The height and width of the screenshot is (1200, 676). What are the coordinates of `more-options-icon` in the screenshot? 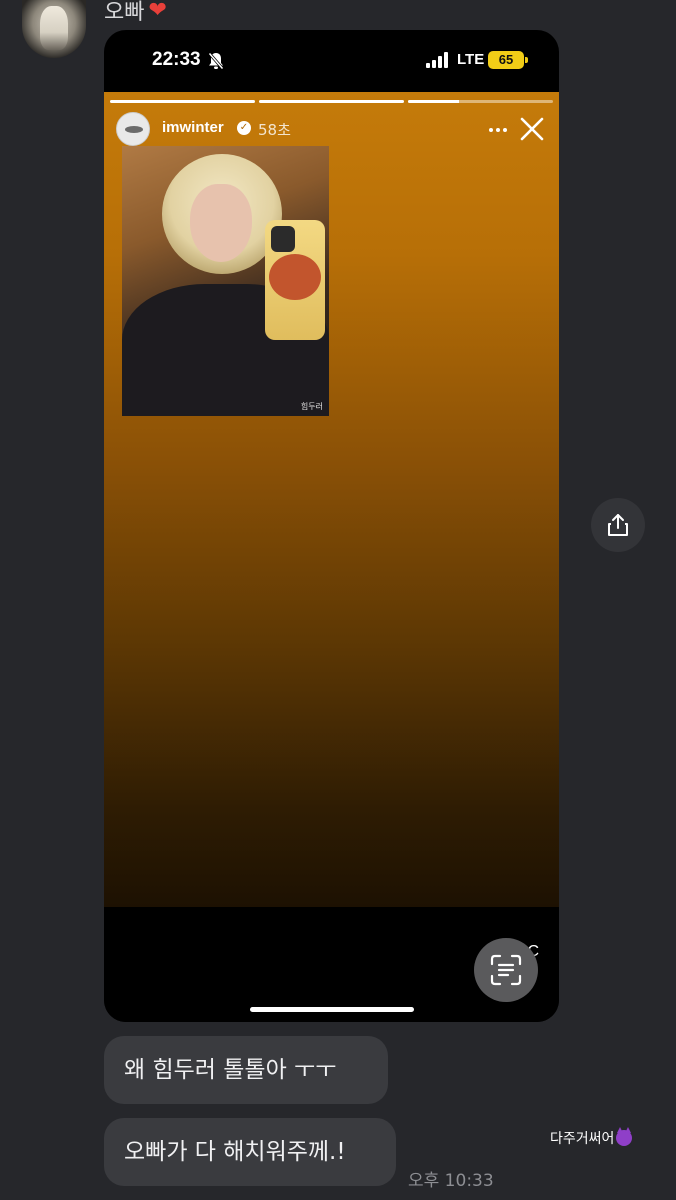 It's located at (498, 130).